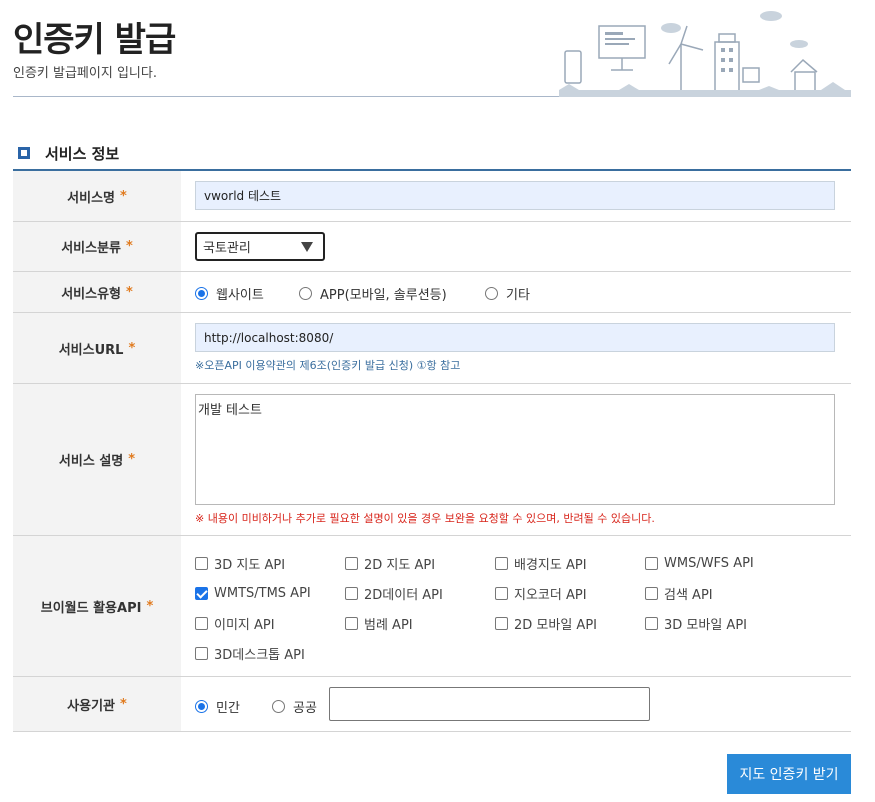  I want to click on api-checkbox-legend: 범례 API, so click(420, 623).